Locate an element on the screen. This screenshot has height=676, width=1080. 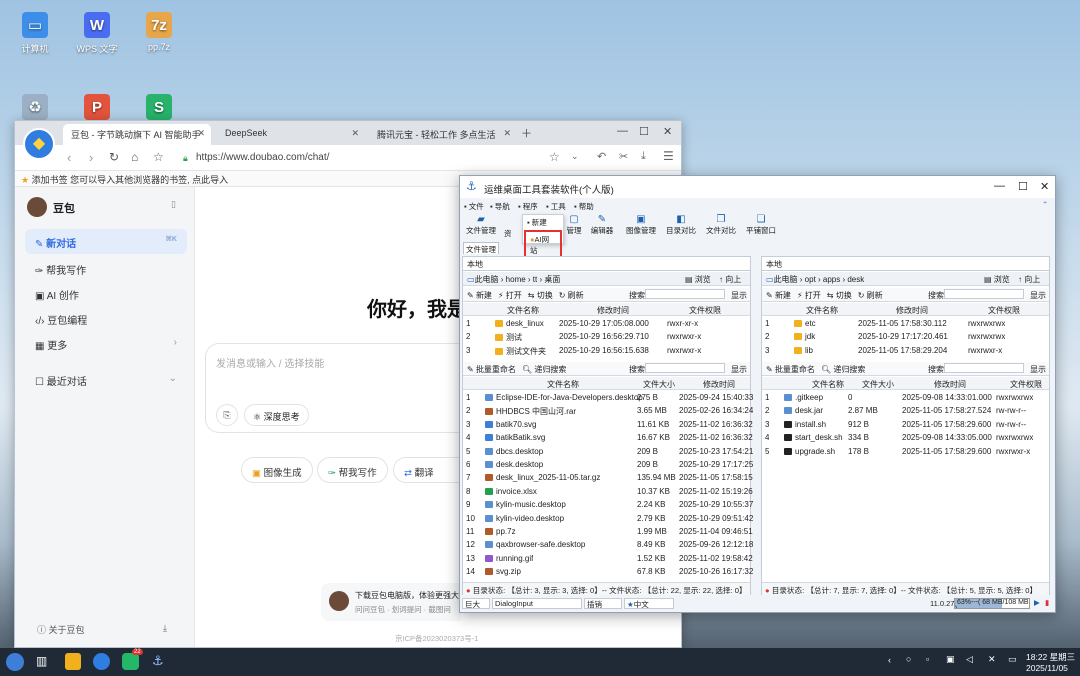
left-switch-button: ⇆ 切换 is located at coordinates (540, 295).